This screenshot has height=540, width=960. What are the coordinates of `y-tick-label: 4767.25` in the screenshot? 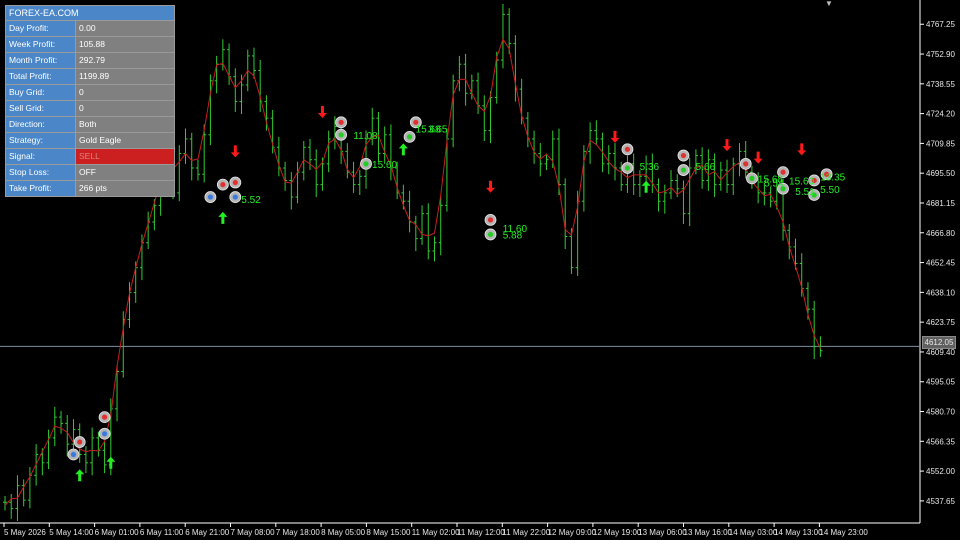 It's located at (940, 24).